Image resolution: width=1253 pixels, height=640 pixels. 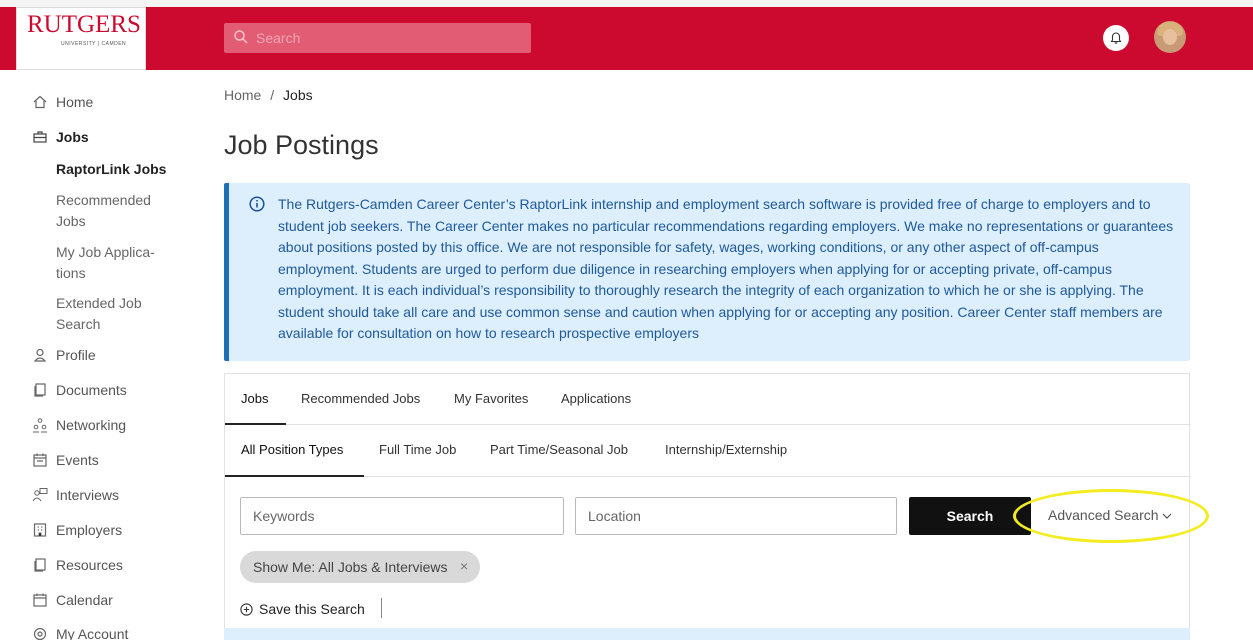 I want to click on active-position-tab-indicator, so click(x=294, y=476).